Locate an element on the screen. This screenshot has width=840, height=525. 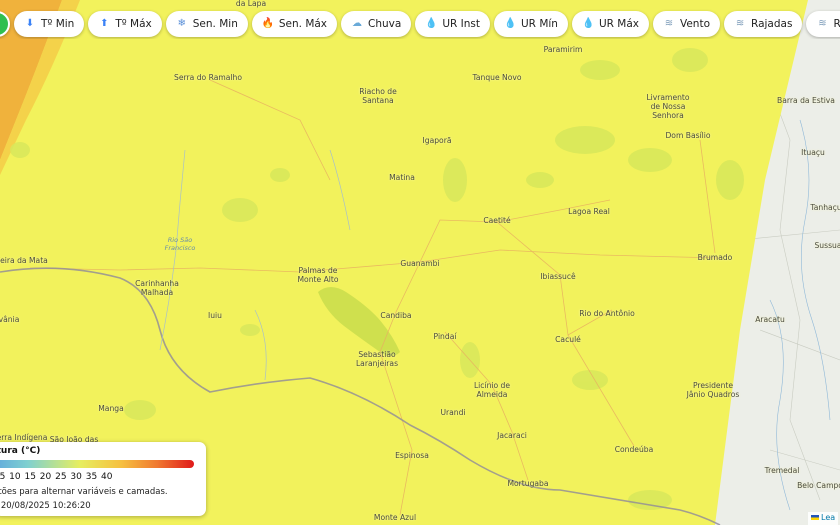
chip-ur-mín: 💧 UR Mín is located at coordinates (531, 24).